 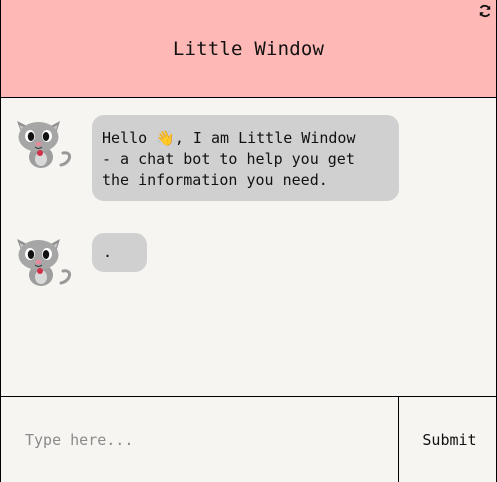 I want to click on chat-title: Little Window, so click(x=248, y=48).